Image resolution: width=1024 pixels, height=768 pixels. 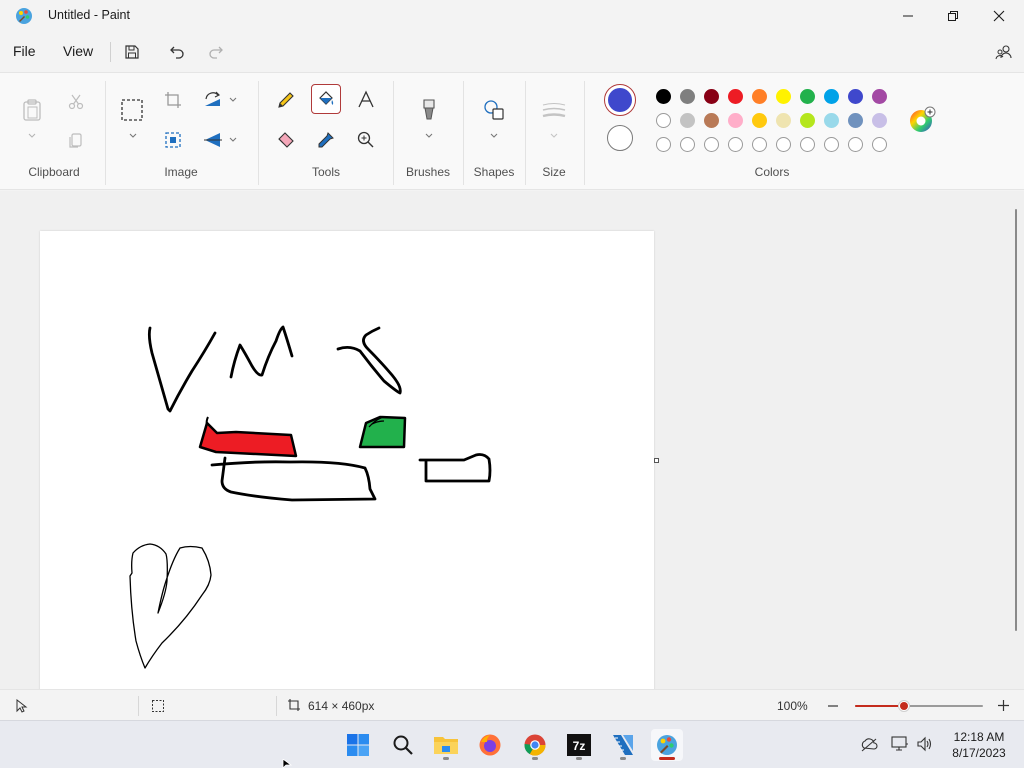 I want to click on menu-file: File, so click(x=24, y=51).